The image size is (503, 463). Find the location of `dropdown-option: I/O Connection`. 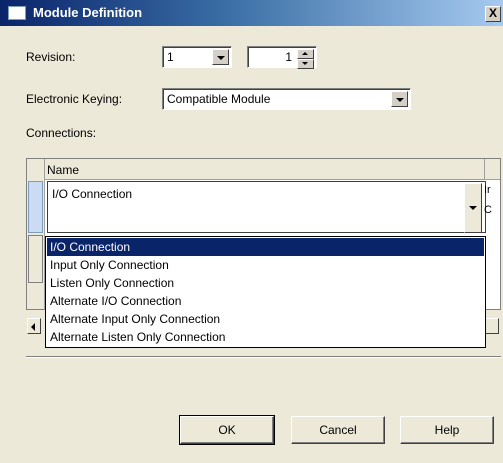

dropdown-option: I/O Connection is located at coordinates (265, 247).